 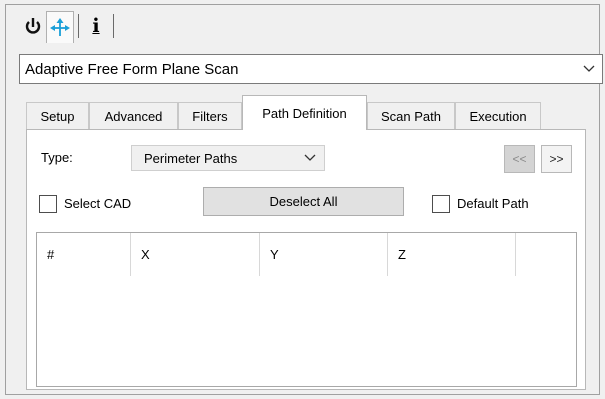 I want to click on power-button, so click(x=33, y=26).